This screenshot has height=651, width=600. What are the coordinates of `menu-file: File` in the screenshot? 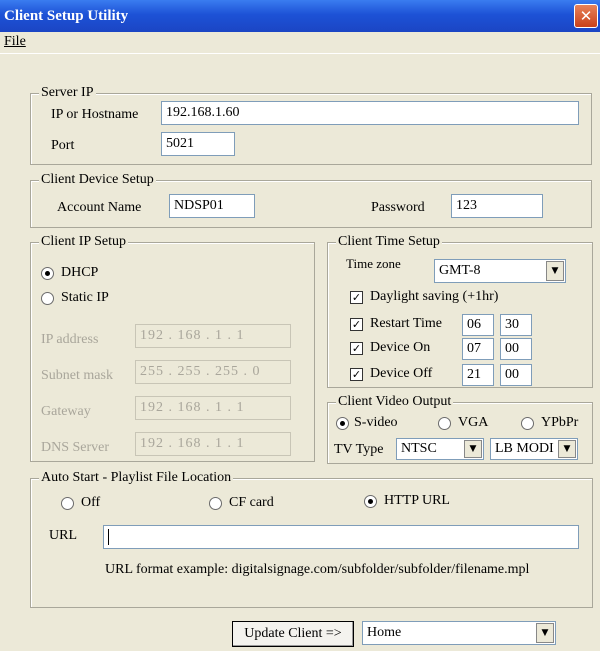 It's located at (15, 42).